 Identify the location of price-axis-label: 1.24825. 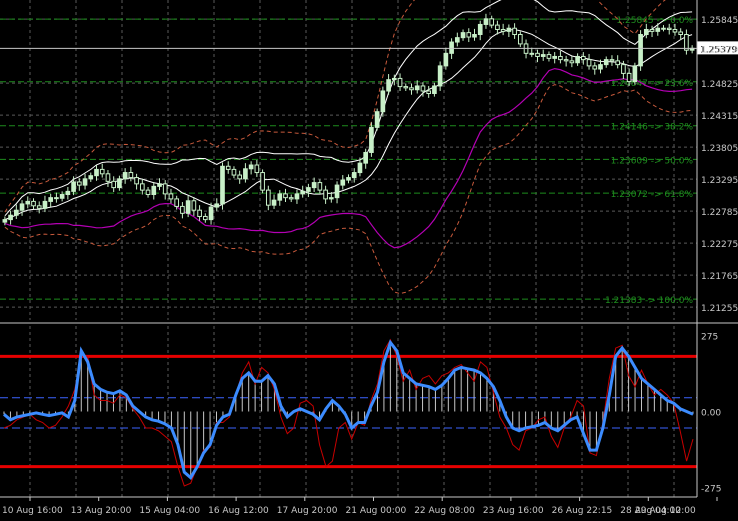
(719, 85).